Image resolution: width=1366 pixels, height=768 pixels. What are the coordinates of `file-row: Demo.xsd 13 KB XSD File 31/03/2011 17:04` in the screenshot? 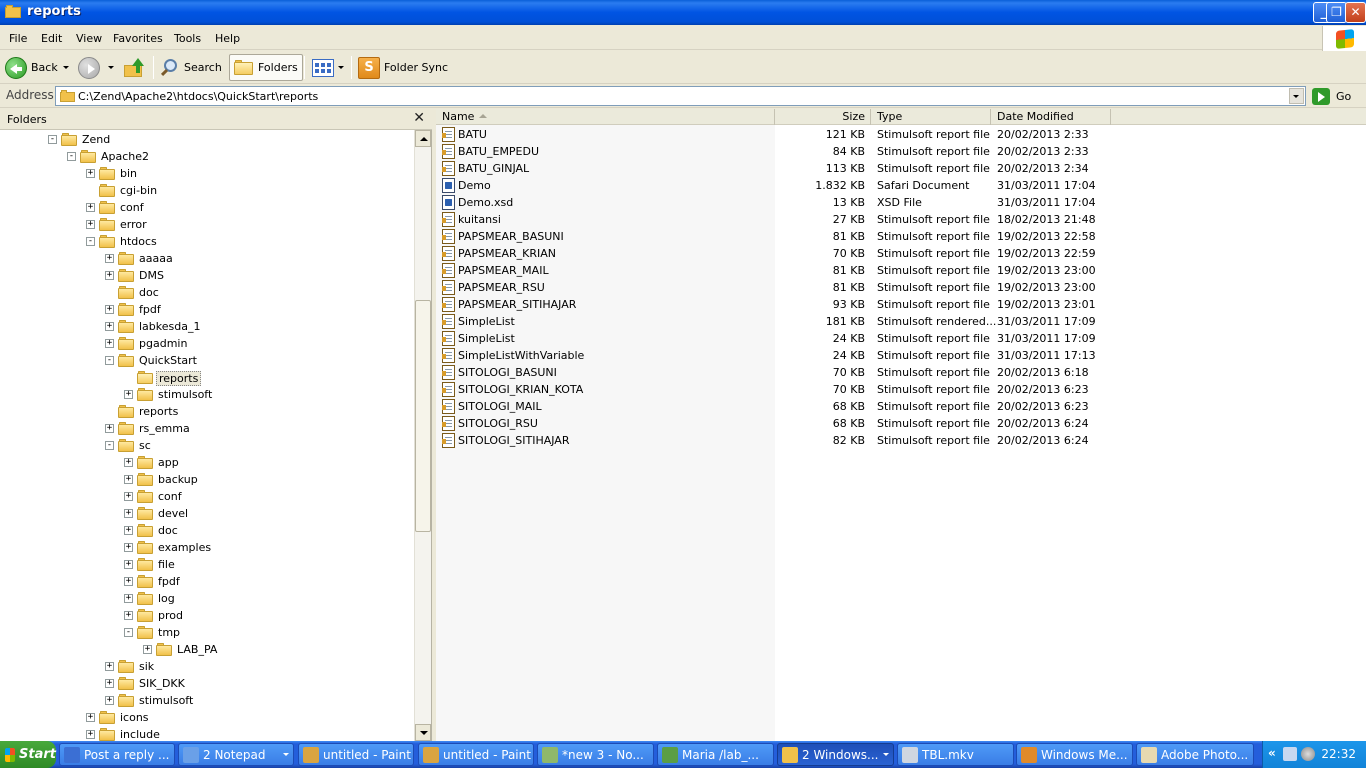 It's located at (901, 202).